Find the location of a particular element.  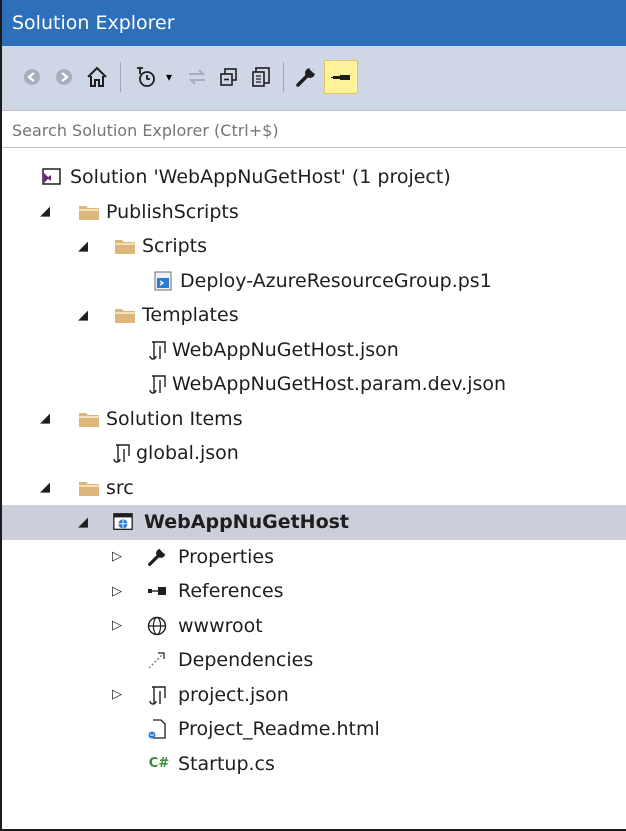

collapse-all-button is located at coordinates (229, 77).